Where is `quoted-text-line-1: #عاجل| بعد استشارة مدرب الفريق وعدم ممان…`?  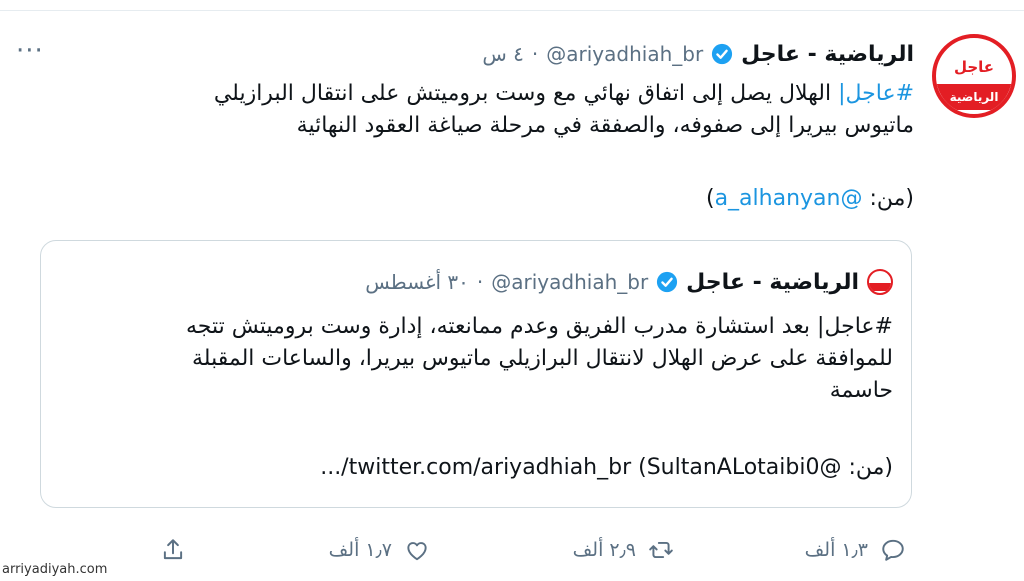
quoted-text-line-1: #عاجل| بعد استشارة مدرب الفريق وعدم ممان… is located at coordinates (539, 326).